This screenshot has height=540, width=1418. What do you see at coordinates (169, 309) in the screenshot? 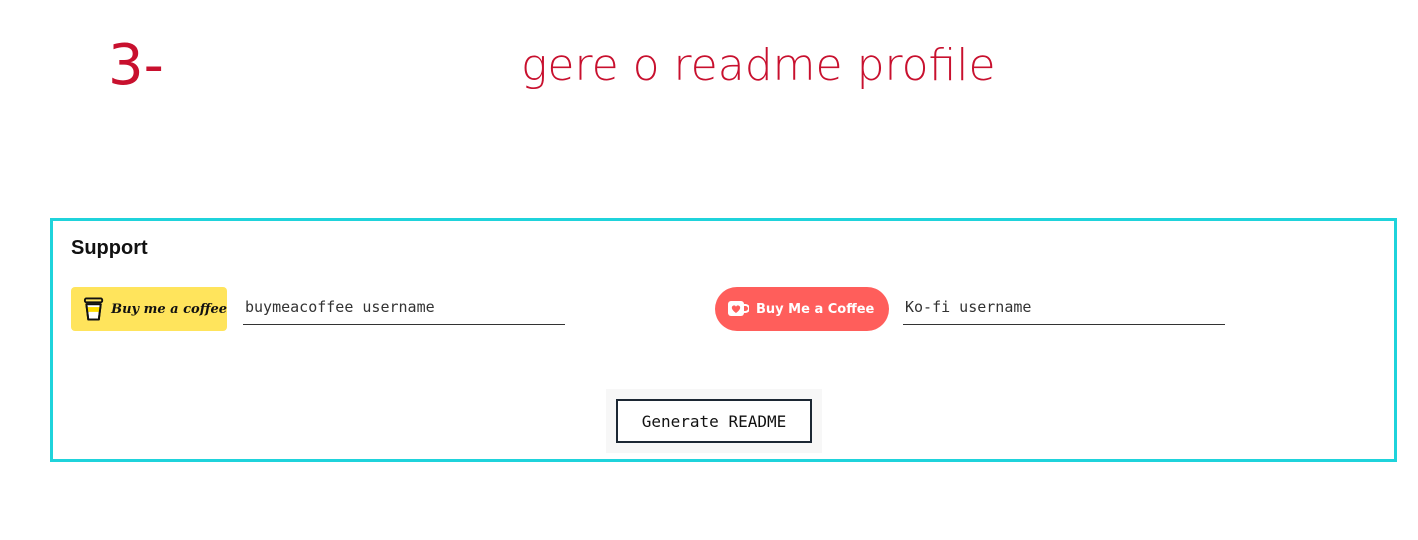
I see `buymeacoffee-badge-label: Buy me a coffee` at bounding box center [169, 309].